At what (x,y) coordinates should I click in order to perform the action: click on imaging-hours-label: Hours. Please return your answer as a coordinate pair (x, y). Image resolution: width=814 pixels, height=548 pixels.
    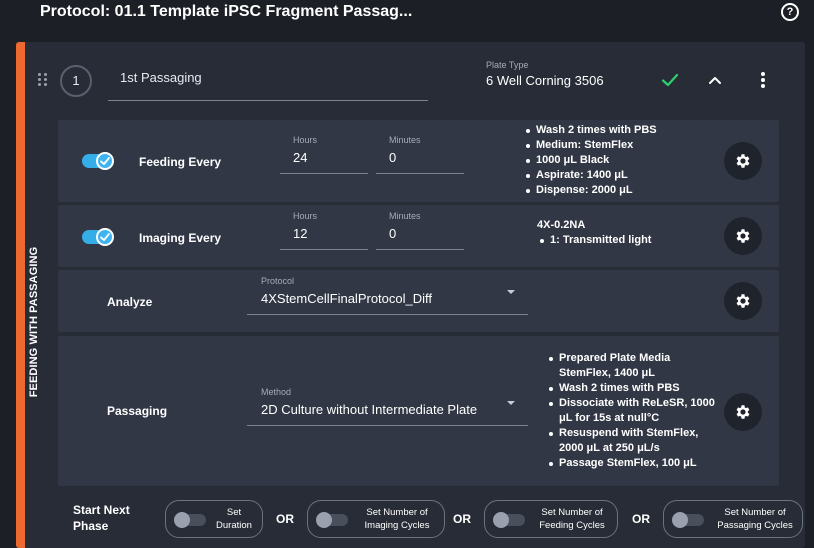
    Looking at the image, I should click on (305, 216).